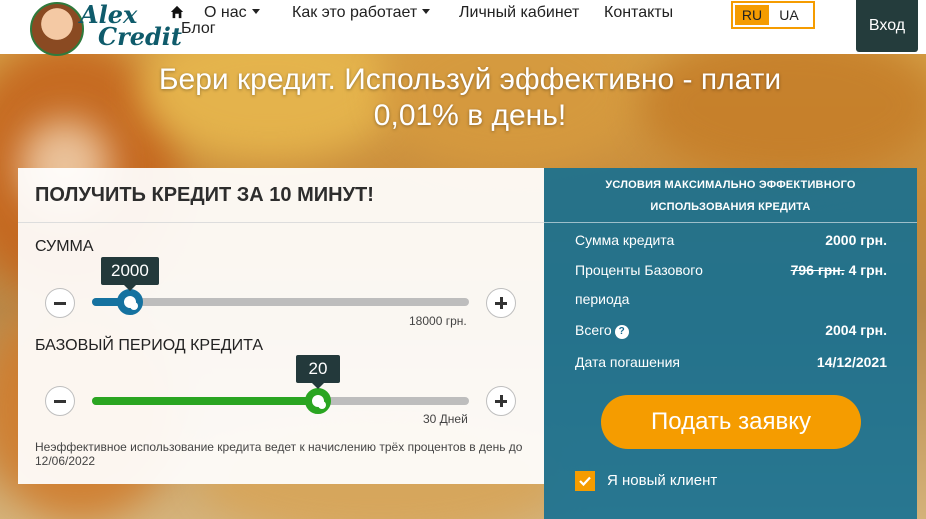 This screenshot has width=926, height=519. I want to click on summary-title-line-2: ИСПОЛЬЗОВАНИЯ КРЕДИТА, so click(730, 207).